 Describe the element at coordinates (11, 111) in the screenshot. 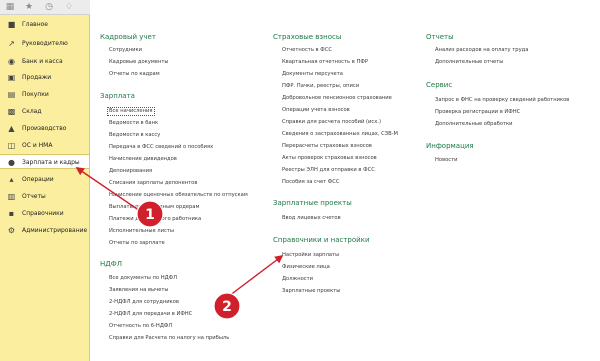

I see `warehouse-icon: ▩` at that location.